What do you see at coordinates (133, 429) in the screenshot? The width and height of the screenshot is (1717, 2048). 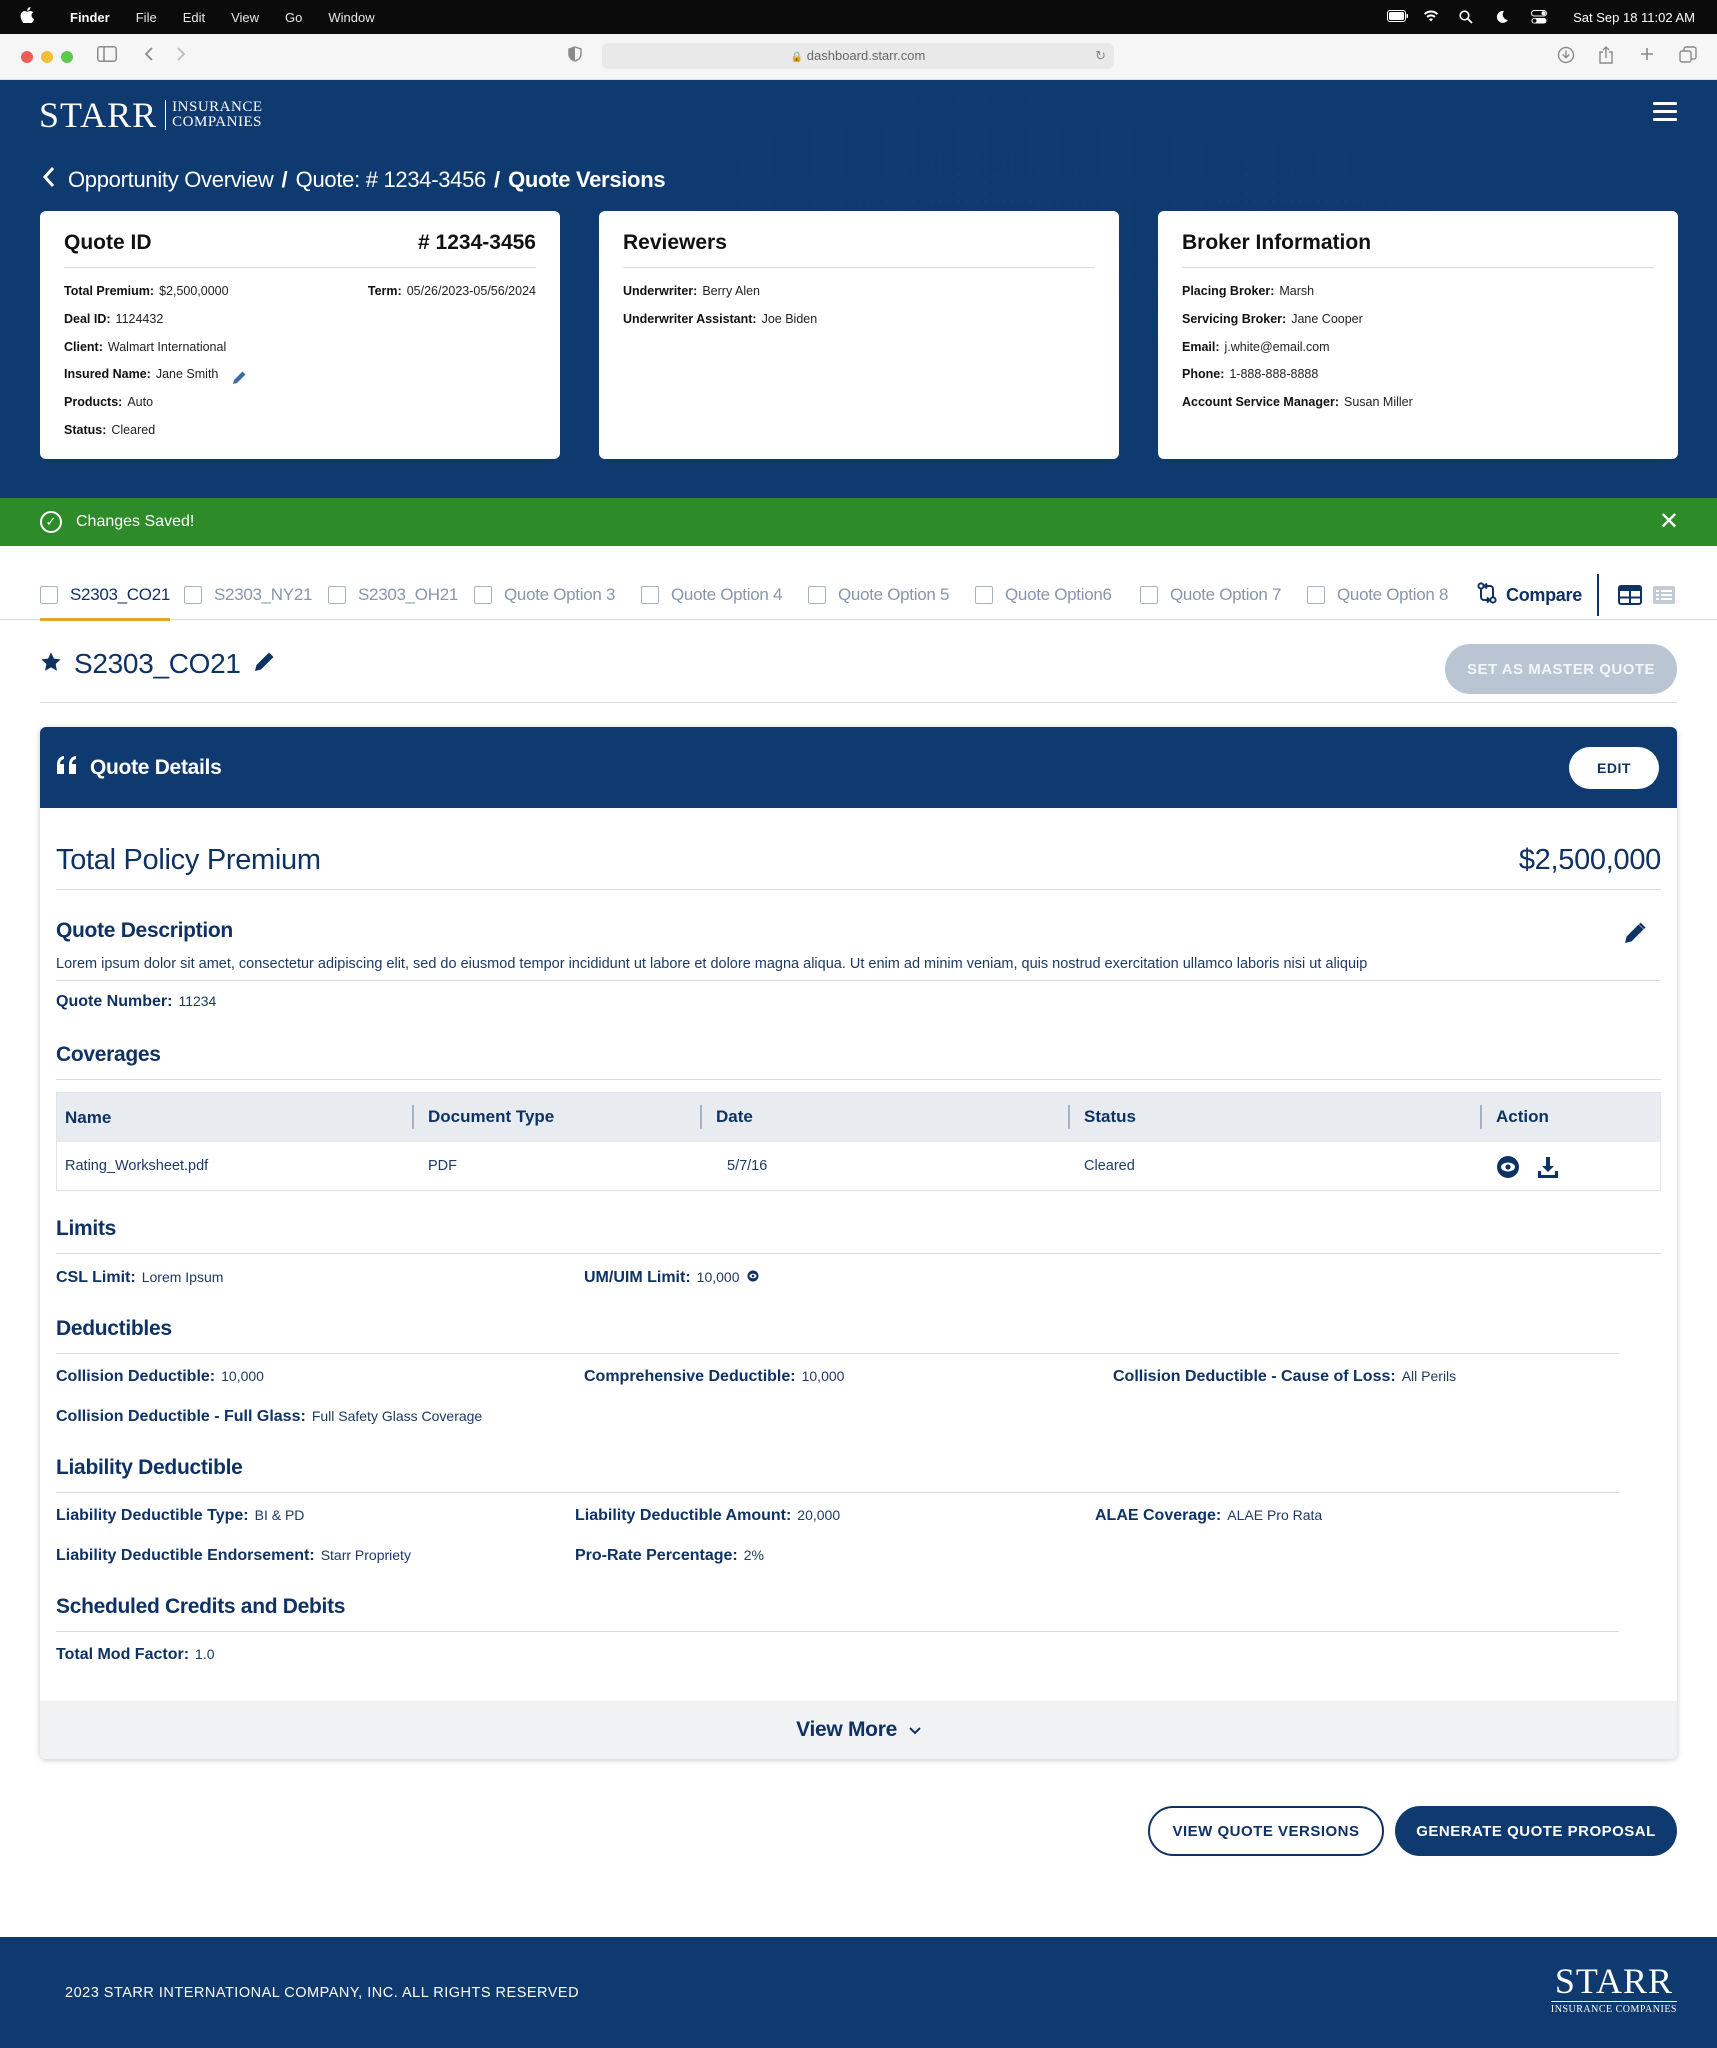 I see `status-value: Cleared` at bounding box center [133, 429].